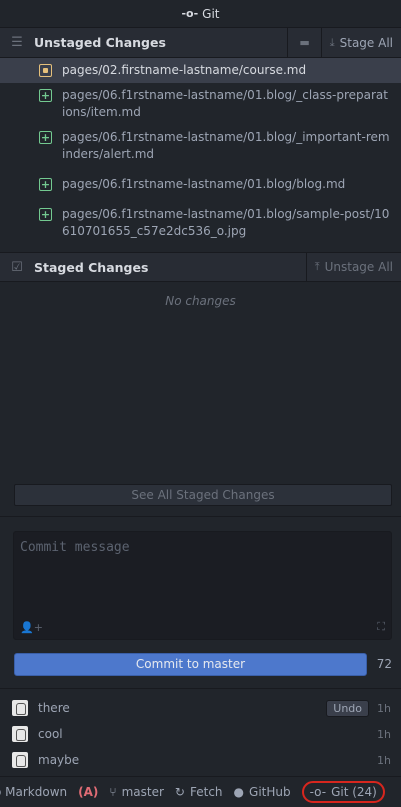 This screenshot has height=807, width=401. I want to click on no-changes-text: No changes, so click(200, 301).